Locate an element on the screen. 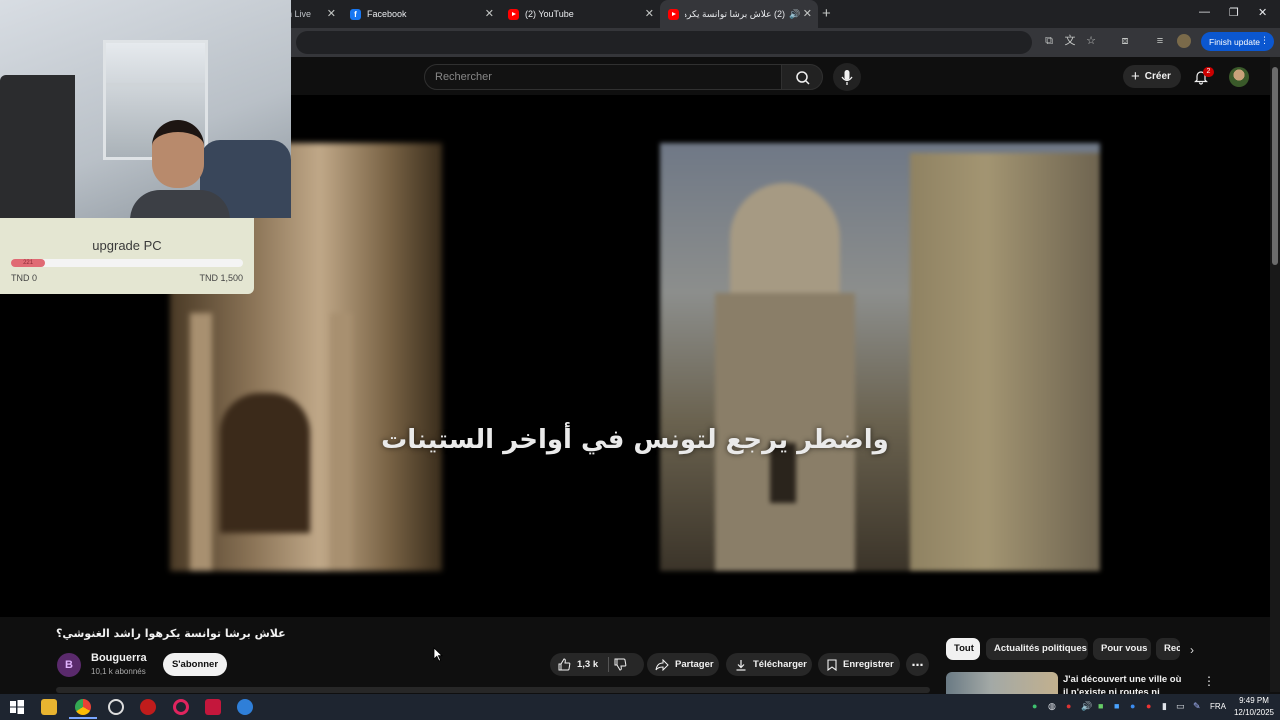  search-input: Rechercher is located at coordinates (603, 77).